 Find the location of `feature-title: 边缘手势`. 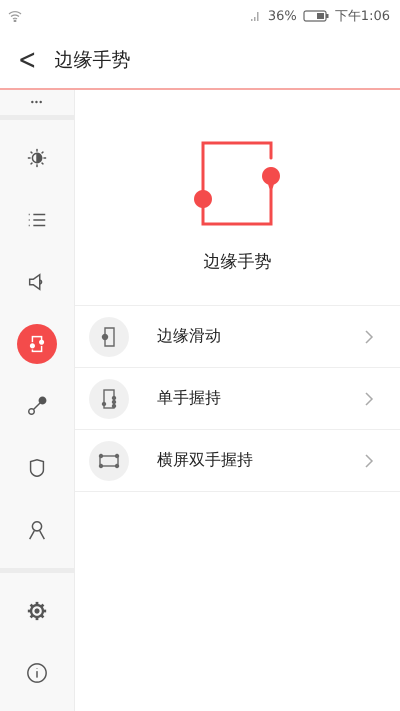

feature-title: 边缘手势 is located at coordinates (238, 262).